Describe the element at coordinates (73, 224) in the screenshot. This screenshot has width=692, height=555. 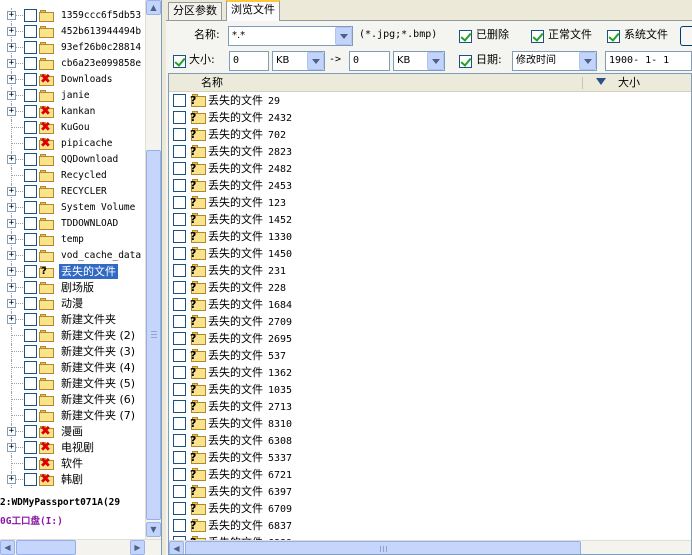
I see `tree-item: + TDDOWNLOAD` at that location.